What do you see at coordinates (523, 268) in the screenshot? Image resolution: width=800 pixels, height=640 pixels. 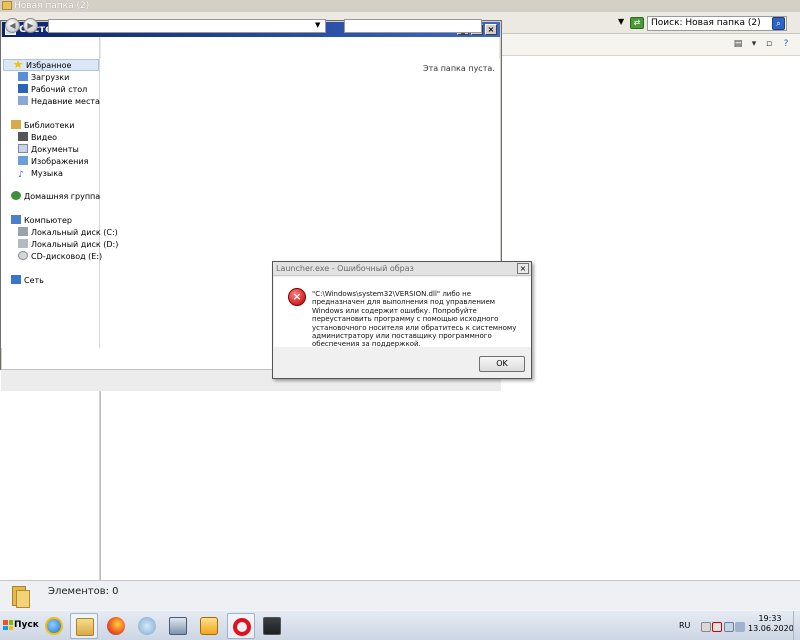 I see `dialog-close-button: ×` at bounding box center [523, 268].